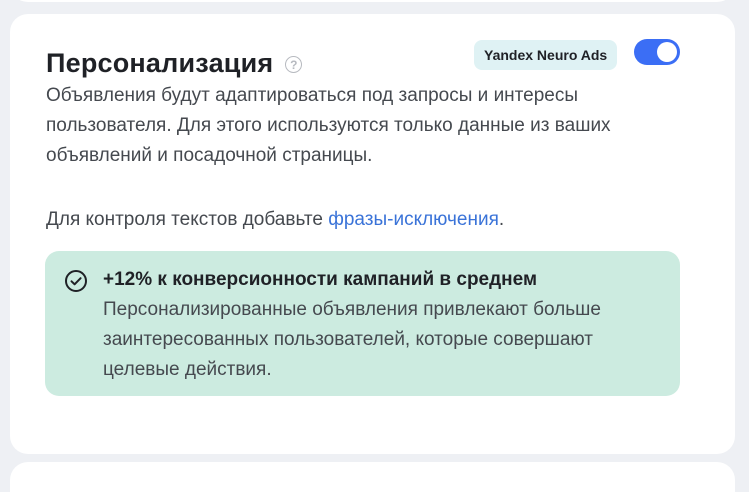  What do you see at coordinates (413, 219) in the screenshot?
I see `exclusion-phrases-link: фразы-исключения` at bounding box center [413, 219].